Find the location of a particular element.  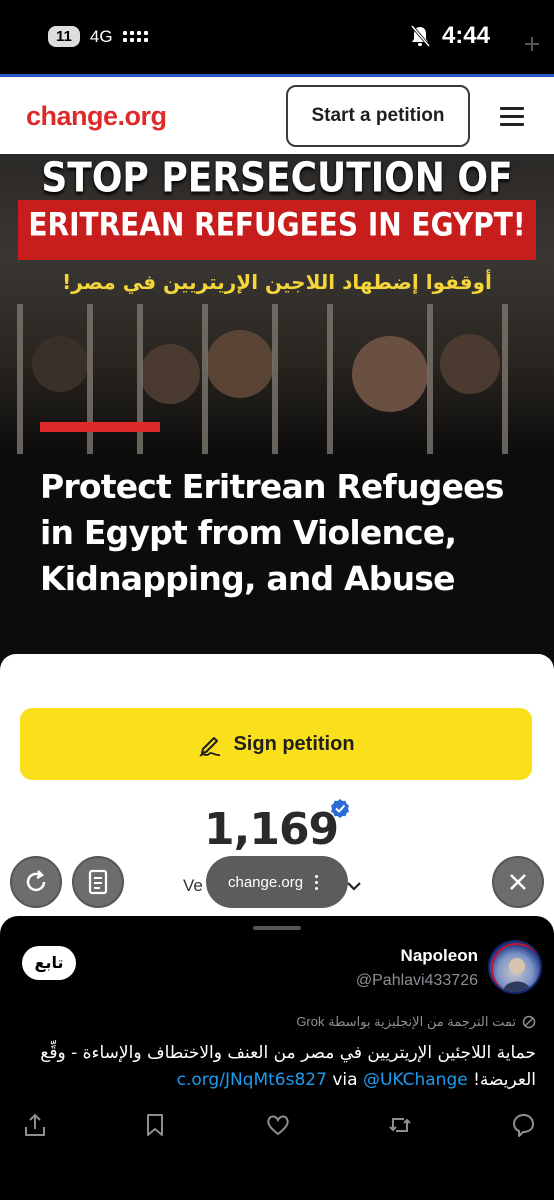

verified-badge-icon is located at coordinates (340, 808).